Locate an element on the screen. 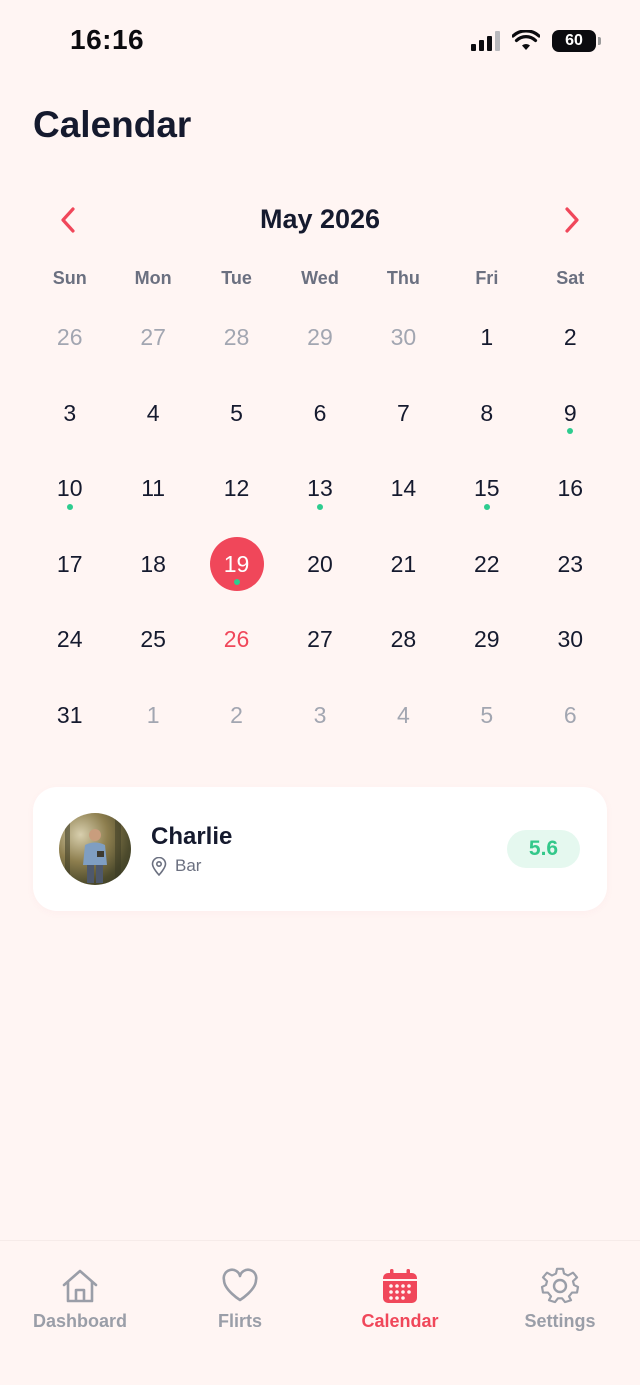 This screenshot has height=1385, width=640. battery-indicator: 60 is located at coordinates (576, 41).